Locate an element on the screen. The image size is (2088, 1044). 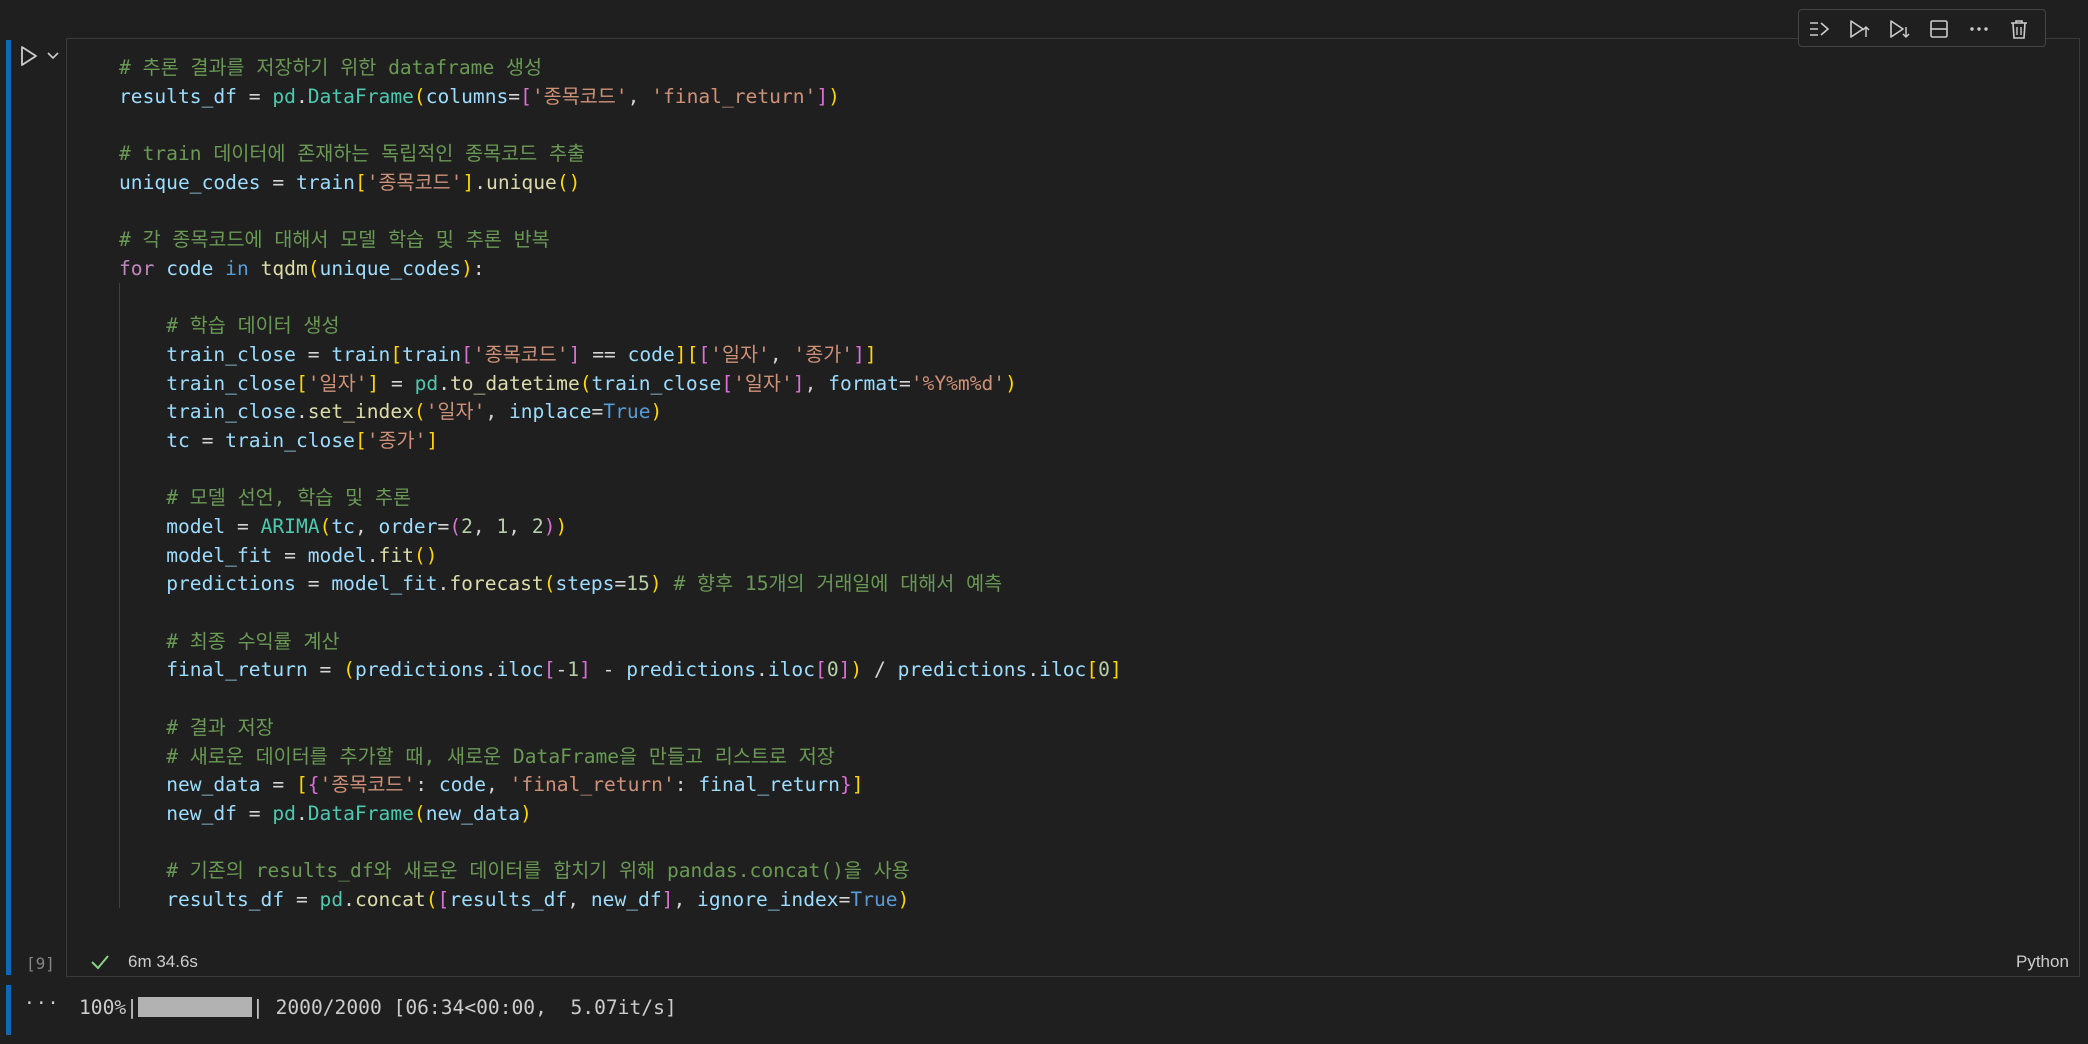
code-token: columns is located at coordinates (467, 96).